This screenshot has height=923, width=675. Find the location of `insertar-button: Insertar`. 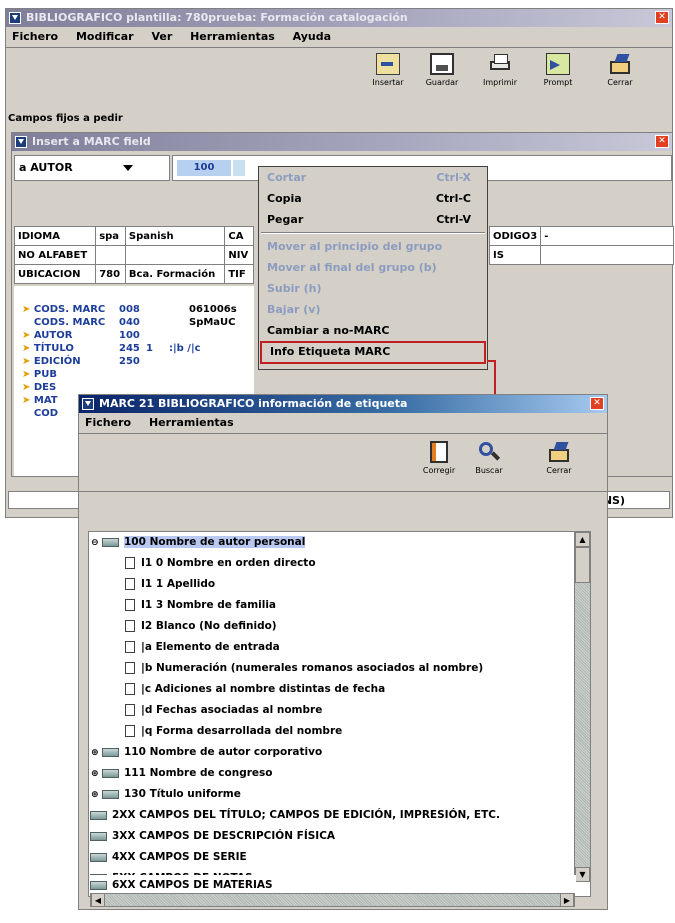

insertar-button: Insertar is located at coordinates (388, 73).